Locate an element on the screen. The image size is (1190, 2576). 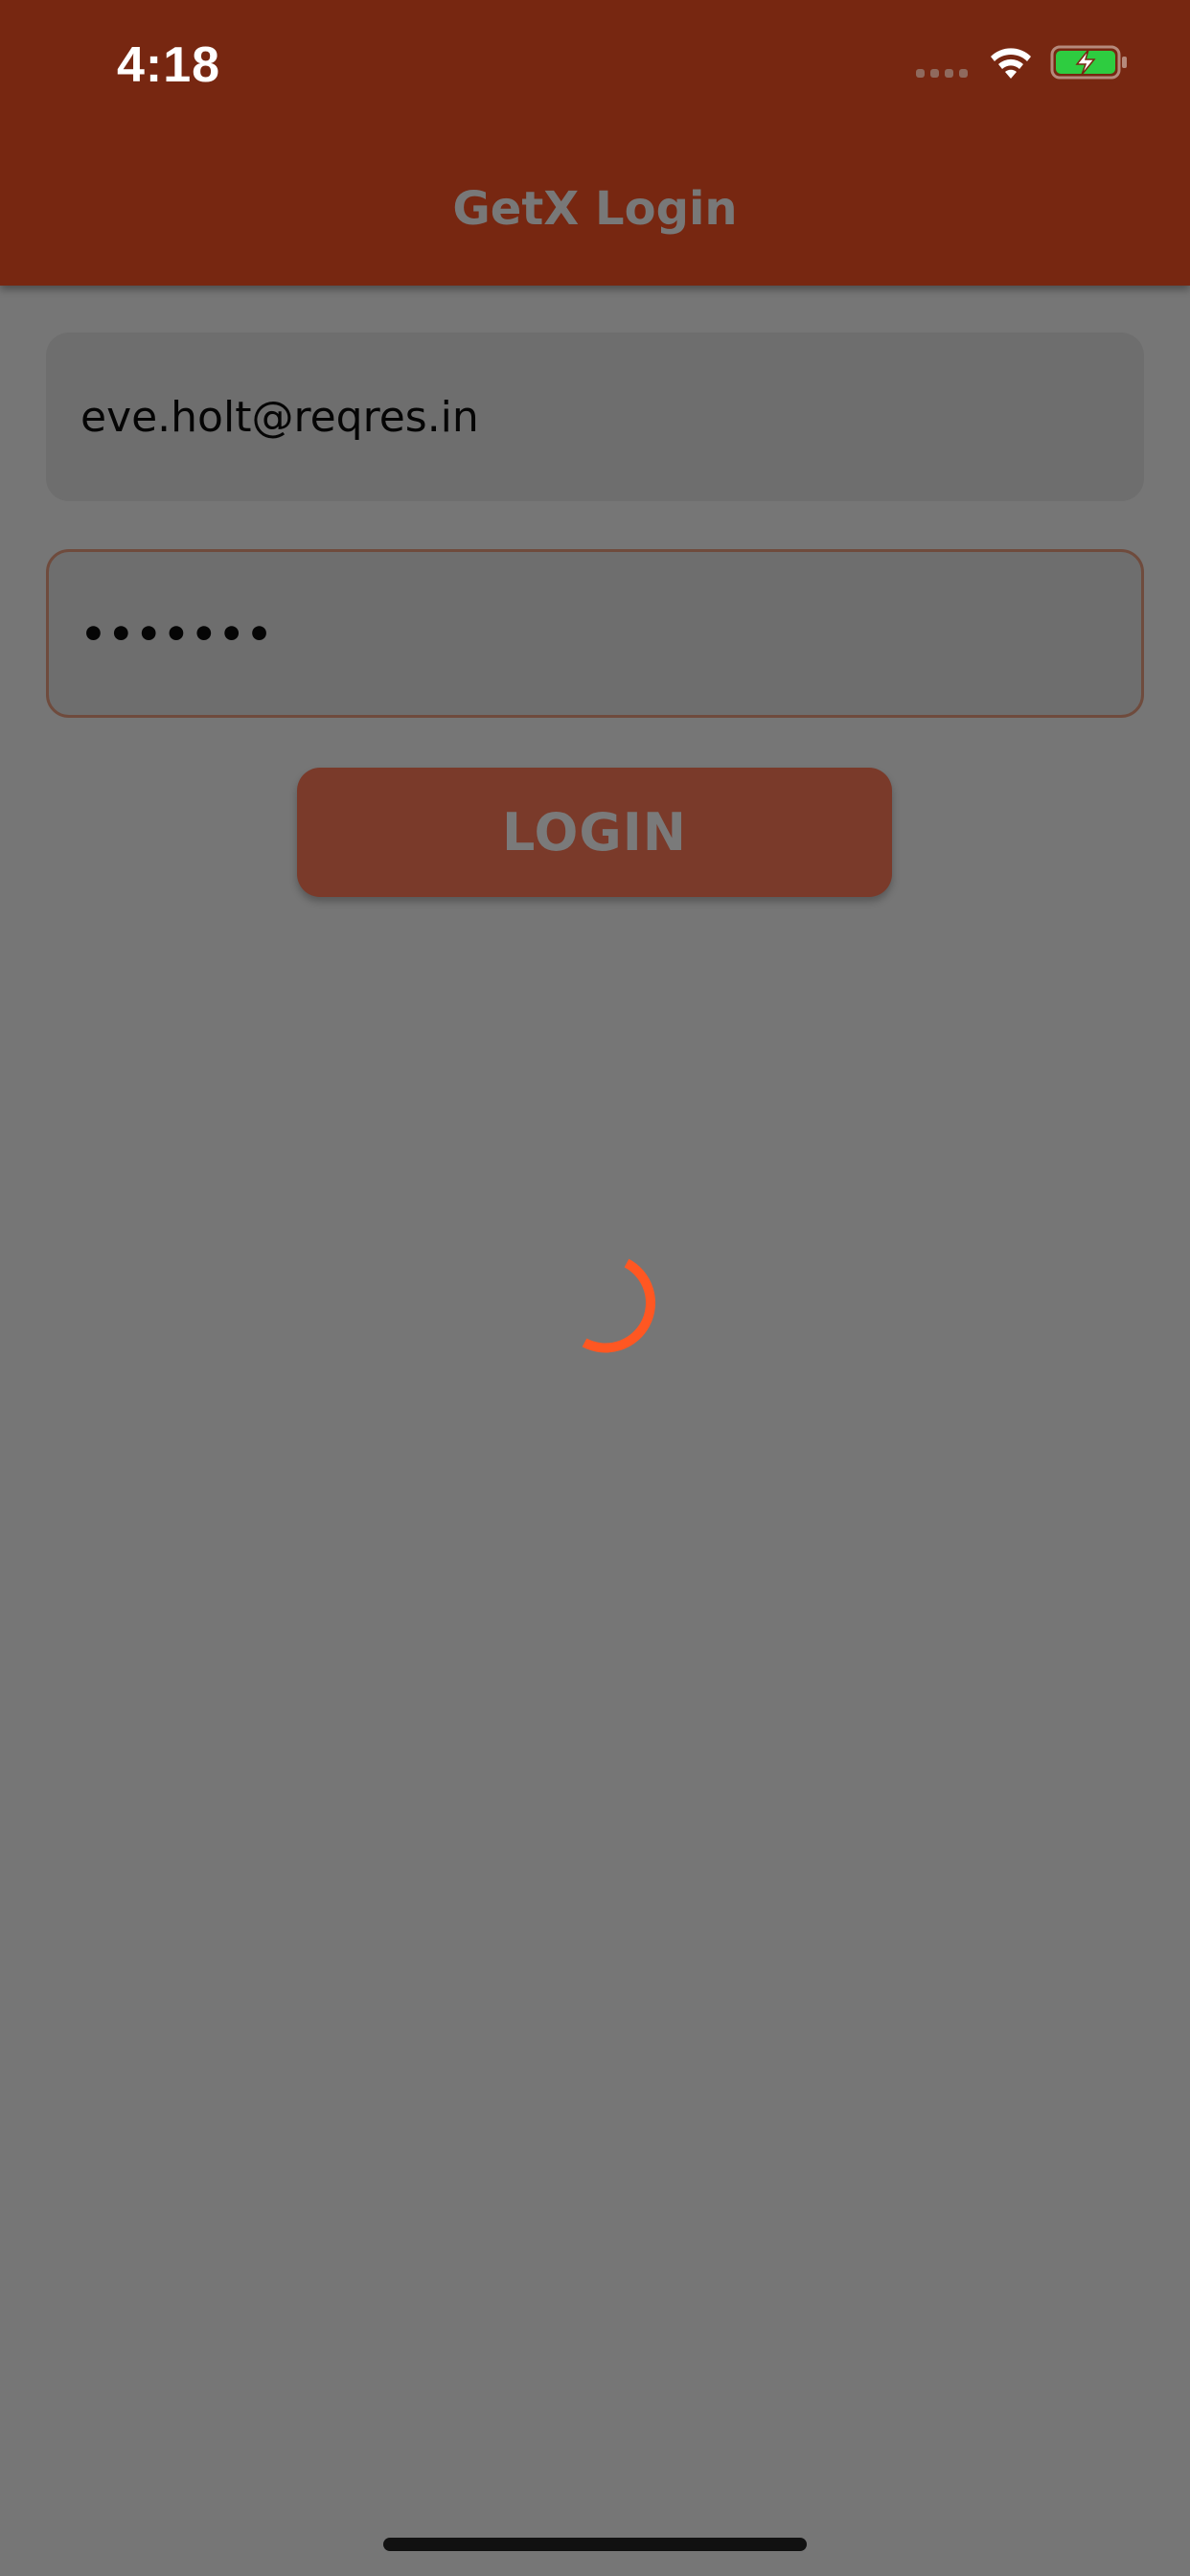
email-field: eve.holt@reqres.in is located at coordinates (595, 417).